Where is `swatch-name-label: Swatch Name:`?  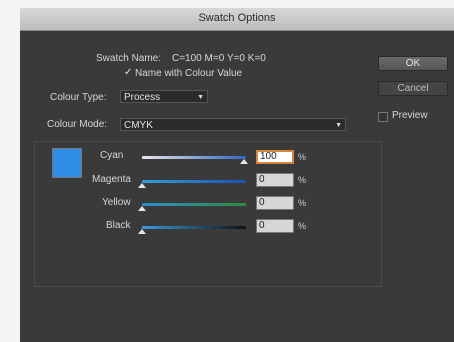 swatch-name-label: Swatch Name: is located at coordinates (129, 58).